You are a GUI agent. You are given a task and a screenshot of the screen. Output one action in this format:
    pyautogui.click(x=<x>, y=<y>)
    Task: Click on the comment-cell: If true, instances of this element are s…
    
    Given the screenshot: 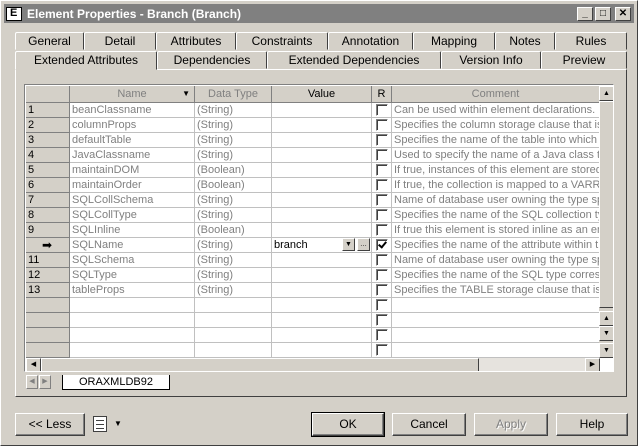 What is the action you would take?
    pyautogui.click(x=496, y=170)
    